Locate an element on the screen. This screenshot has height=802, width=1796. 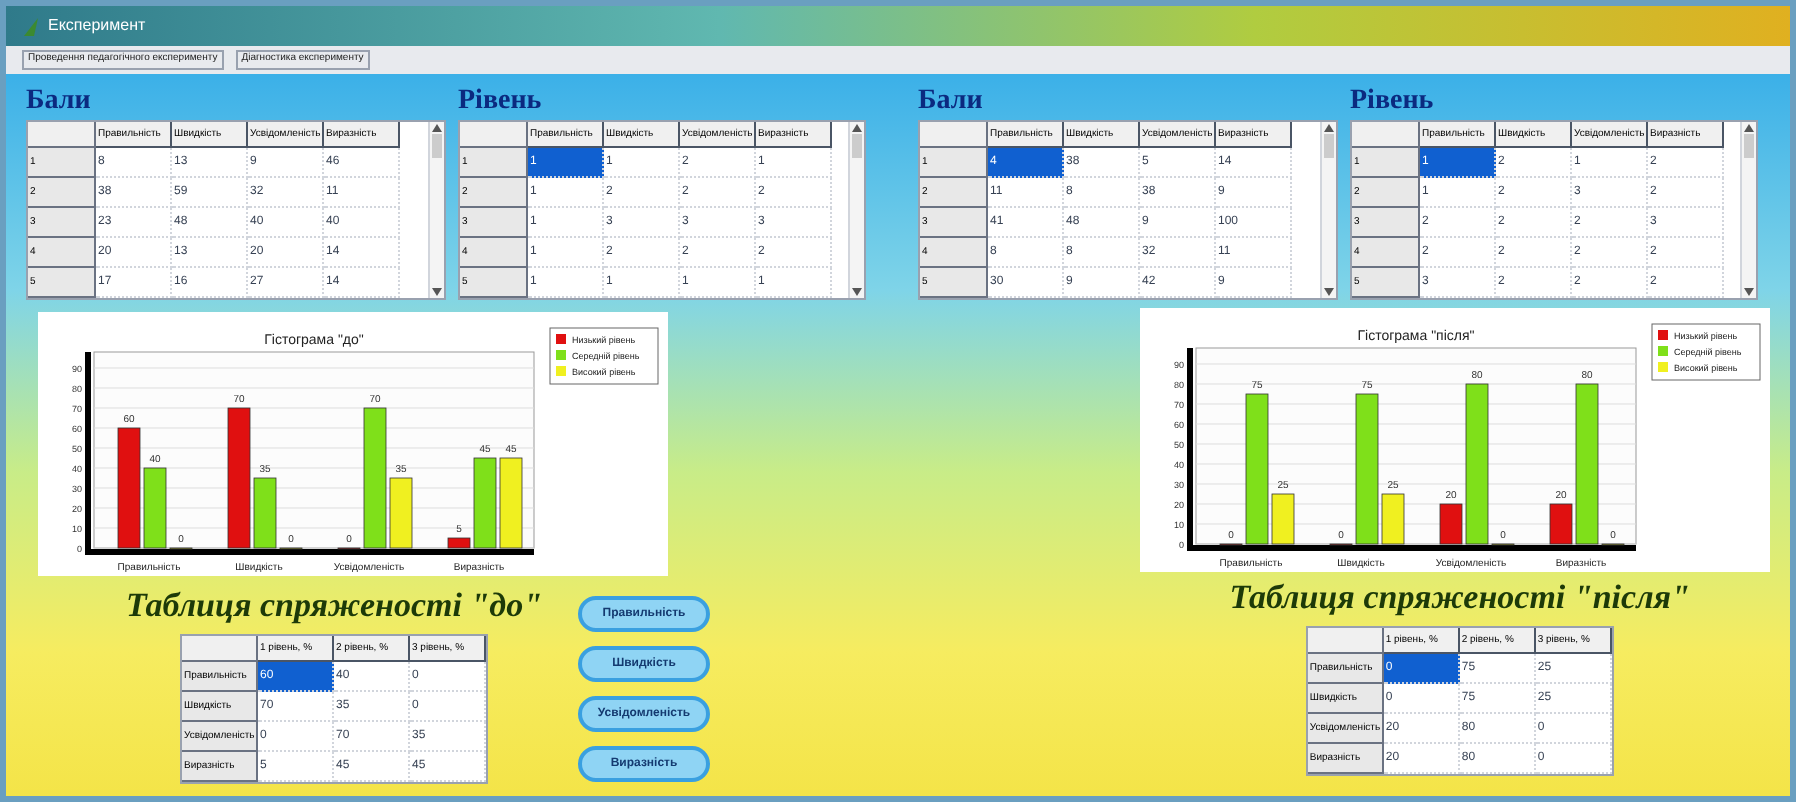
table-title: Таблиця спряженості "після" is located at coordinates (1459, 598).